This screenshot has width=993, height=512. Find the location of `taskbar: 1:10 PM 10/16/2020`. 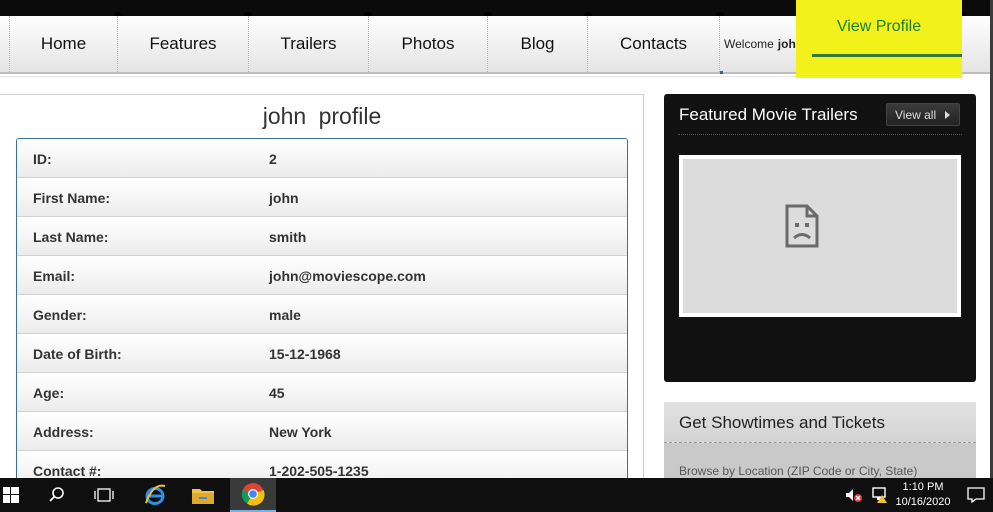

taskbar: 1:10 PM 10/16/2020 is located at coordinates (496, 495).